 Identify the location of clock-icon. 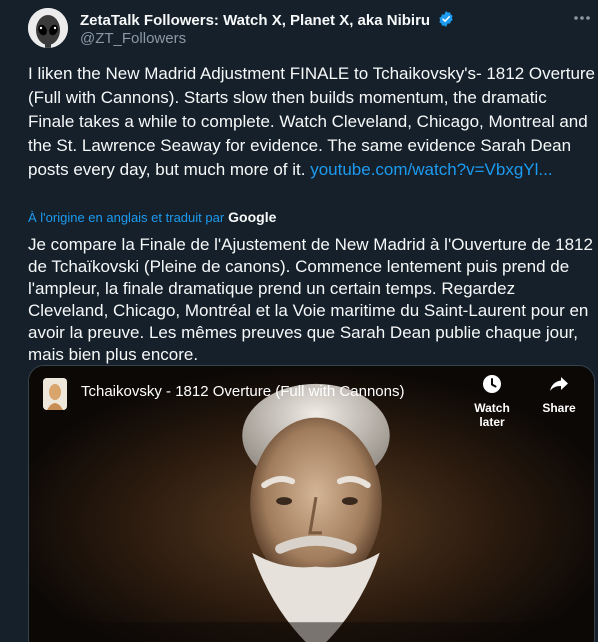
(492, 385).